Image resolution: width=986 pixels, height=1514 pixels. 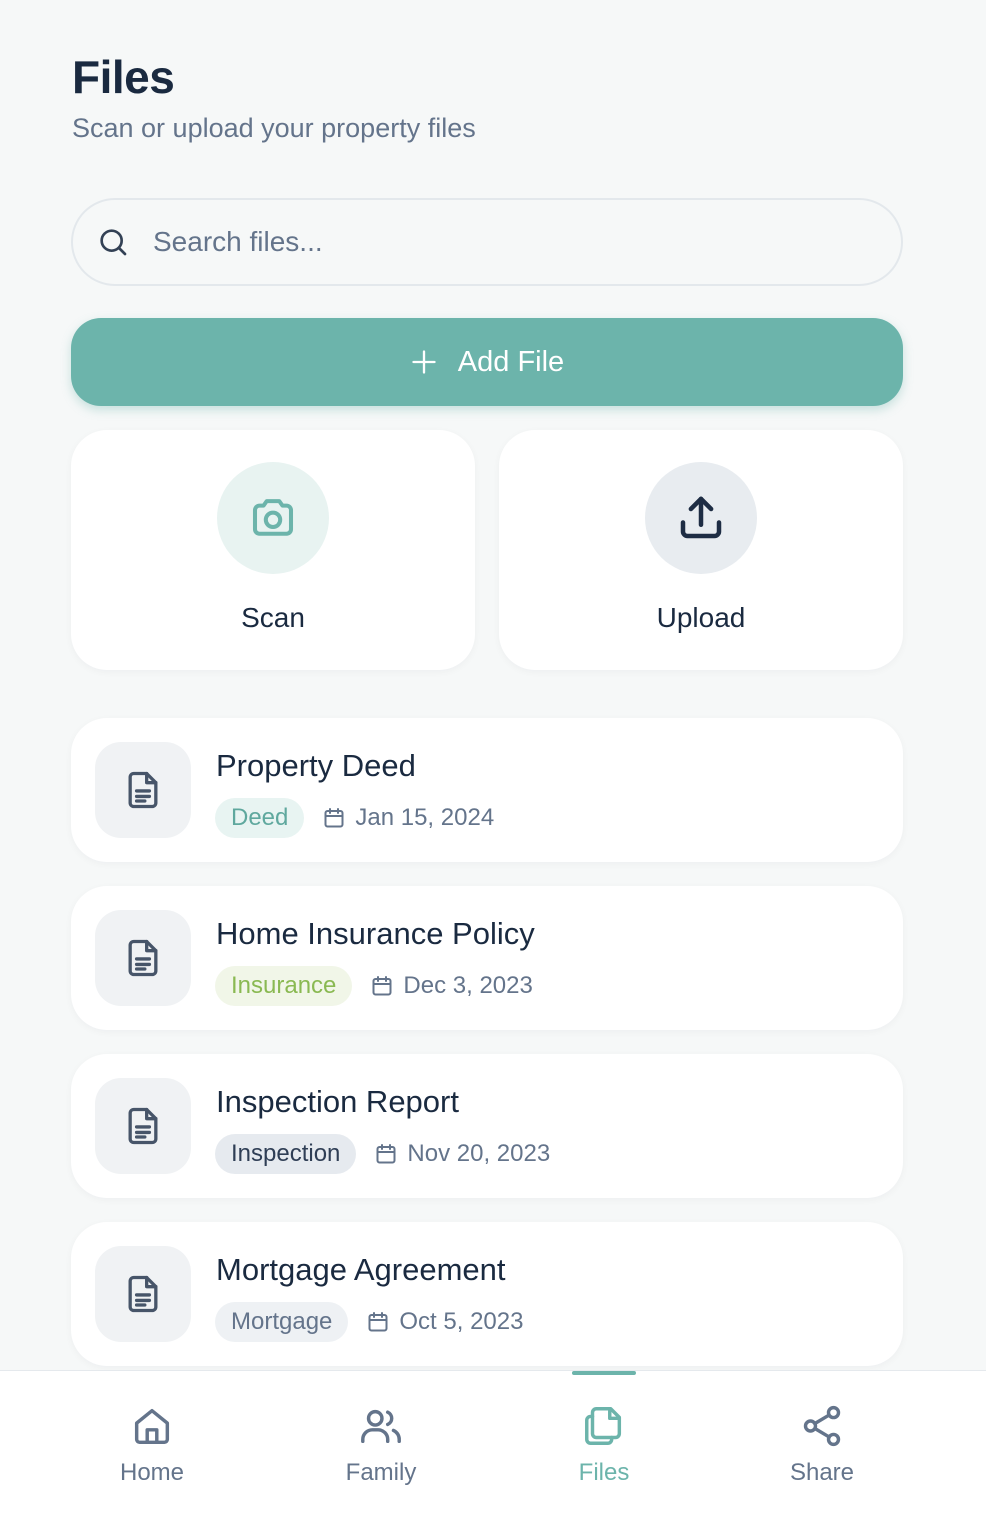 What do you see at coordinates (354, 818) in the screenshot?
I see `file-meta: Deed Jan 15, 2024` at bounding box center [354, 818].